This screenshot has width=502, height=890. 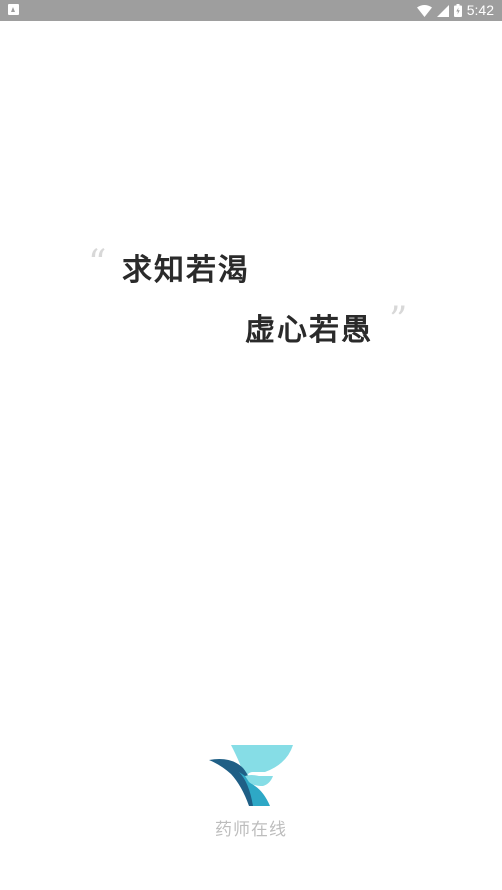 I want to click on slogan-line-2: 虚心若愚, so click(x=309, y=330).